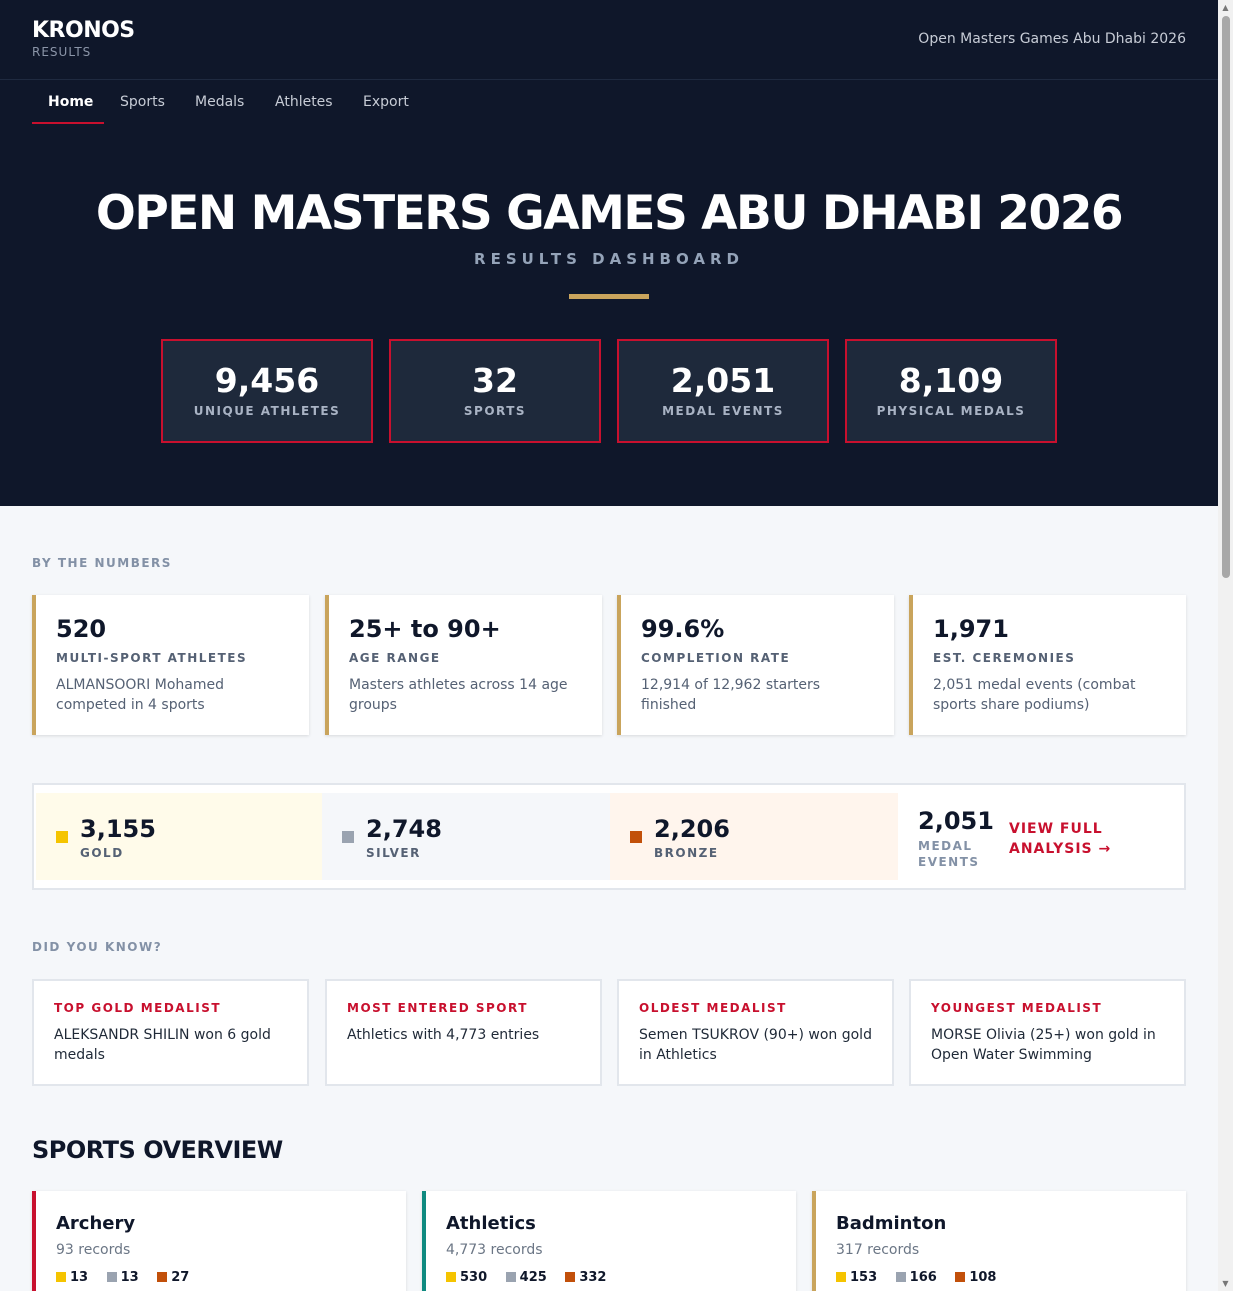 This screenshot has height=1291, width=1233. I want to click on silver-label: SILVER, so click(393, 853).